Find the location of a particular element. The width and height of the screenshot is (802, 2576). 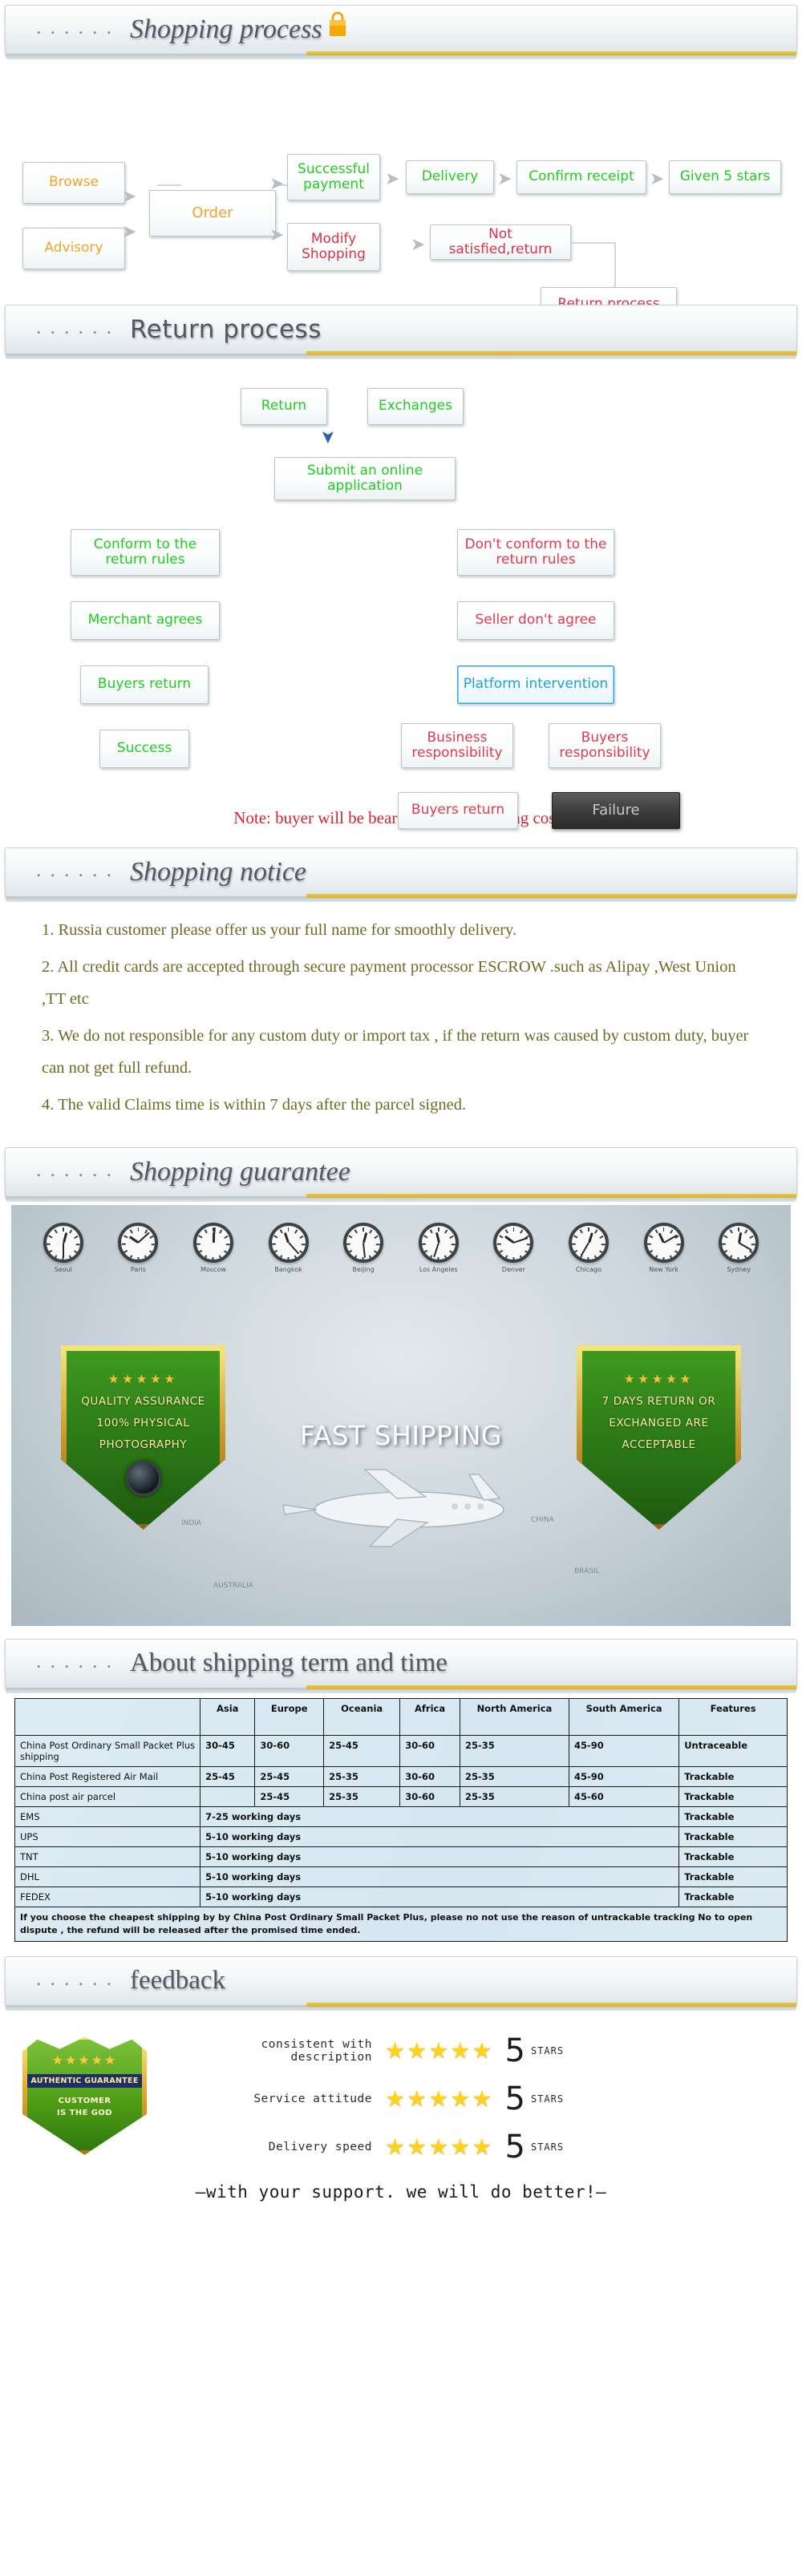

table-column-header: South America is located at coordinates (624, 1716).